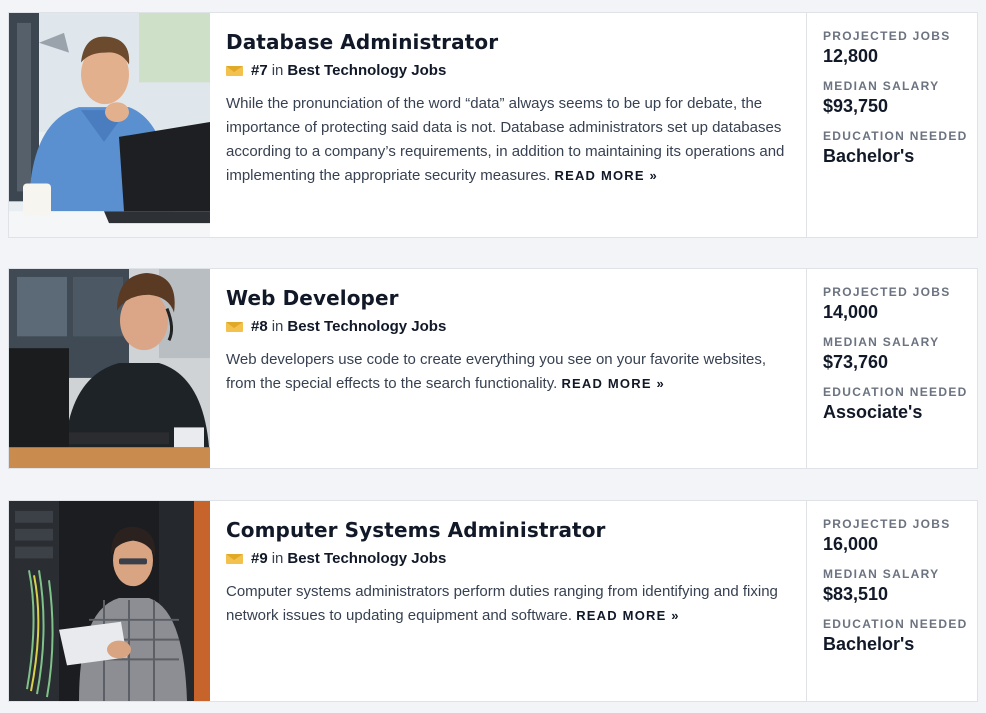 This screenshot has height=713, width=986. Describe the element at coordinates (851, 544) in the screenshot. I see `projected-jobs-value: 16,000` at that location.